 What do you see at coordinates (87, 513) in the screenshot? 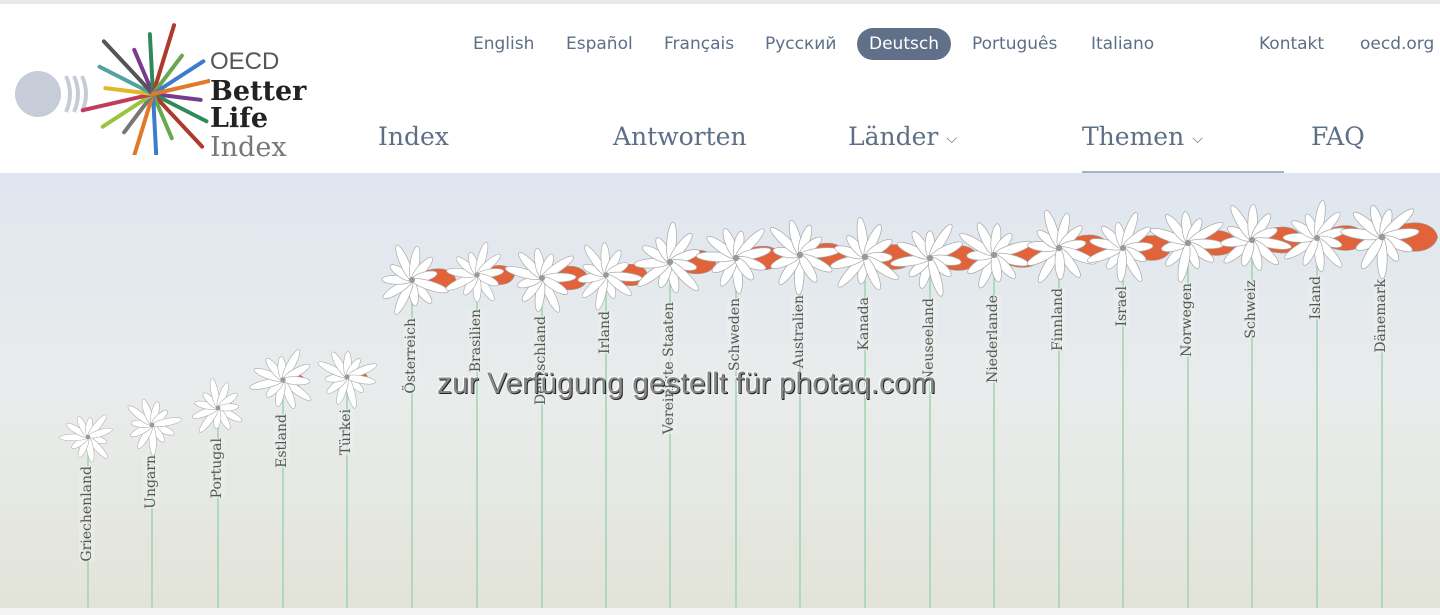
I see `country-label: Griechenland` at bounding box center [87, 513].